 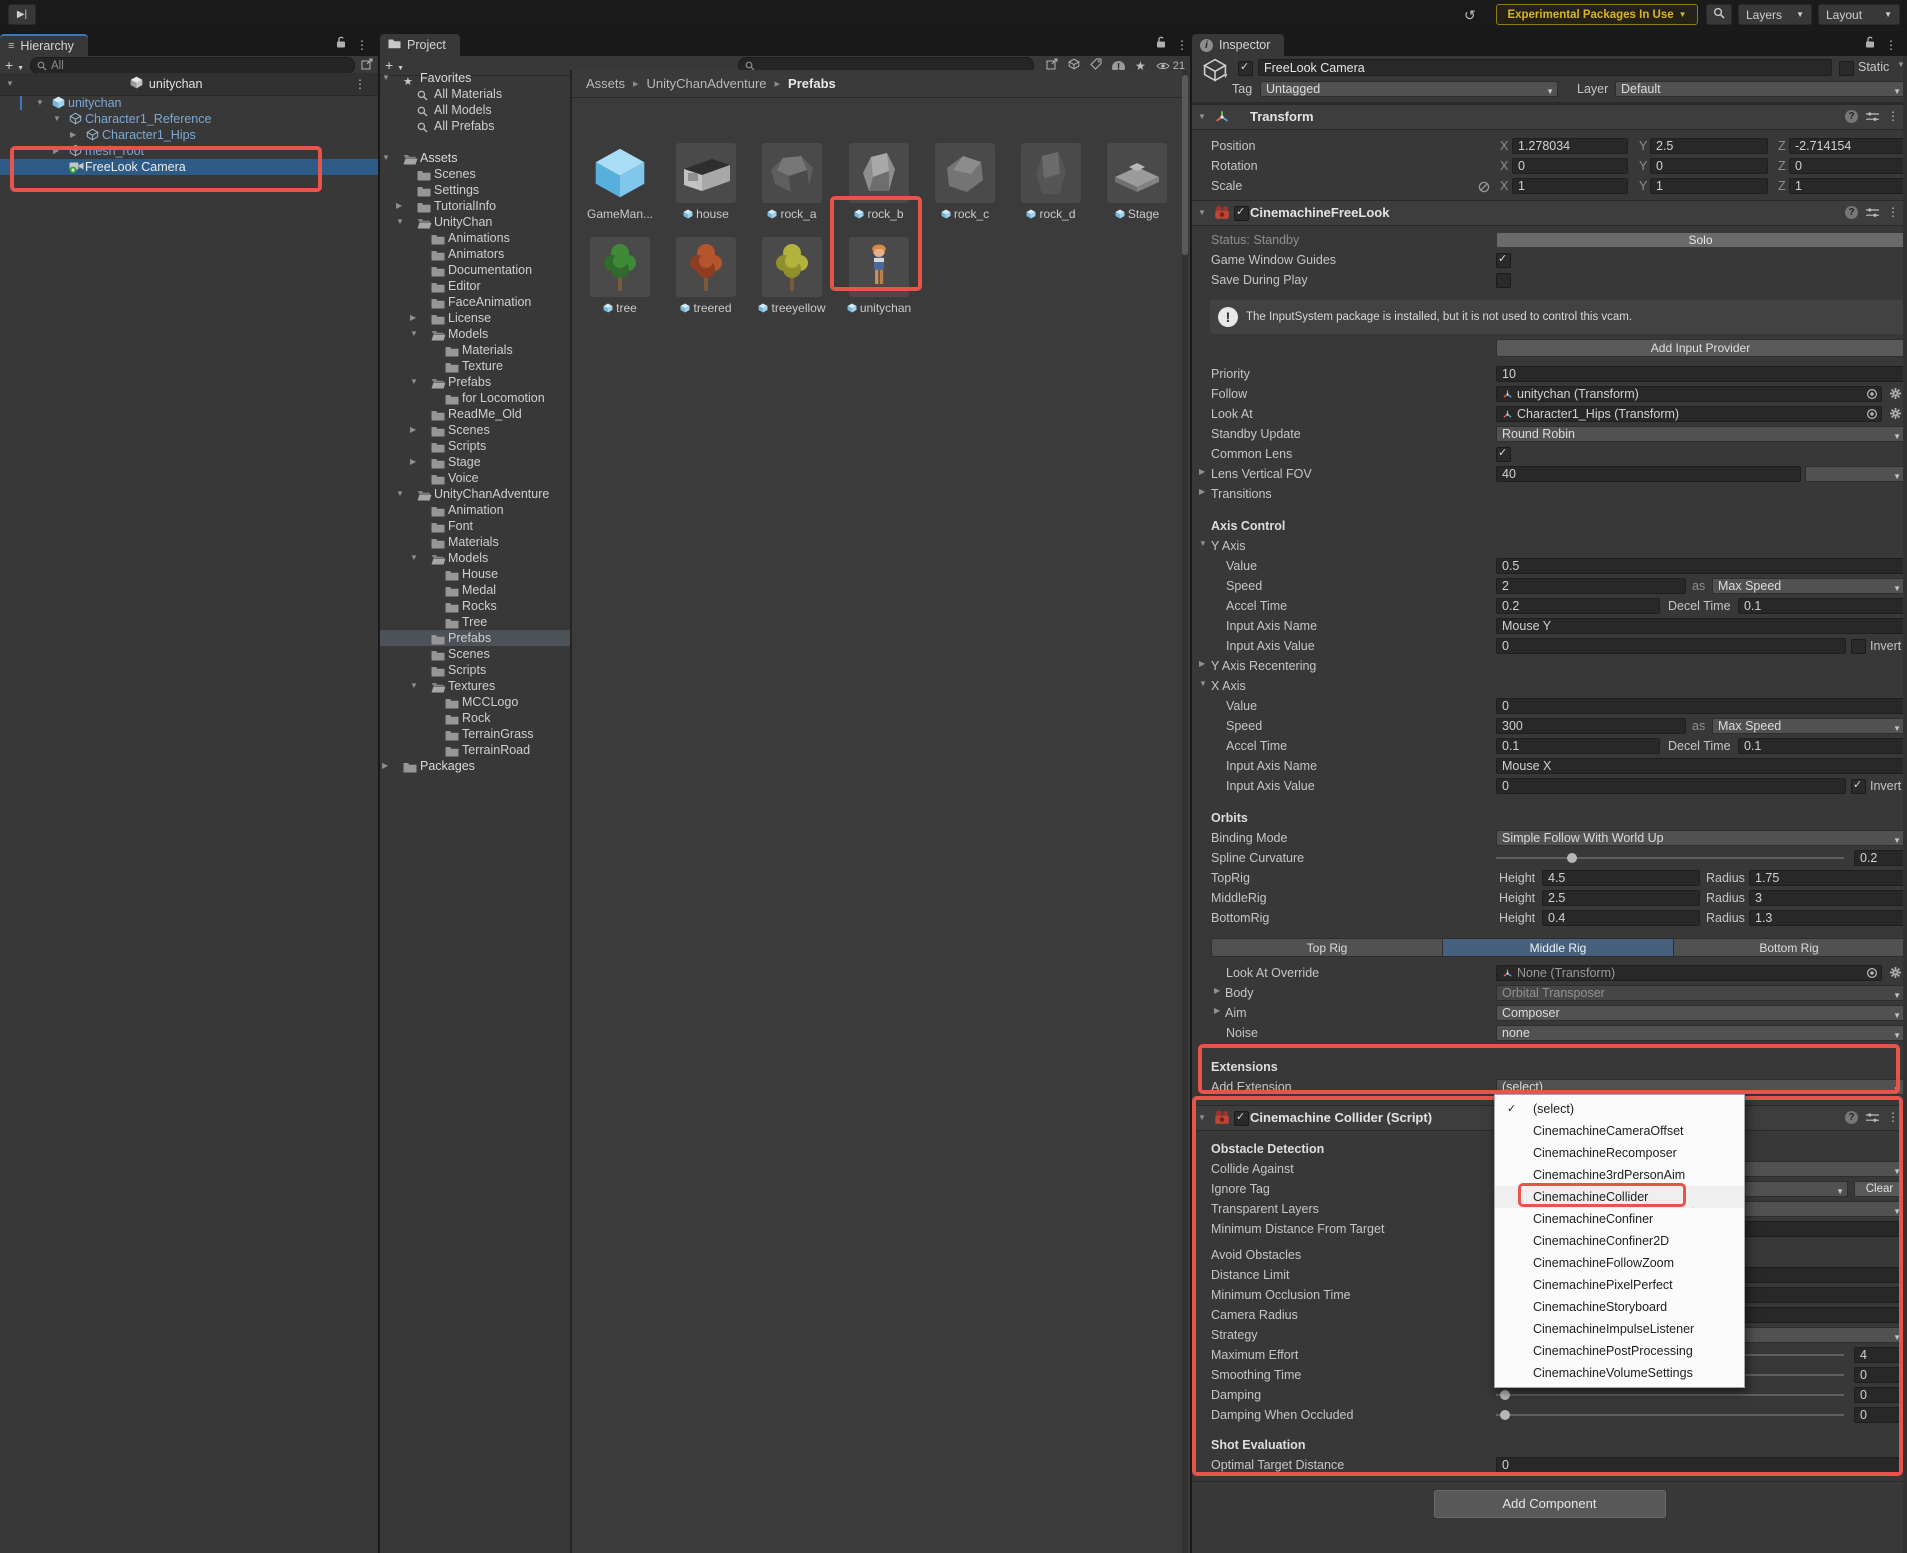 What do you see at coordinates (1503, 260) in the screenshot?
I see `checkbox-game-window-guides` at bounding box center [1503, 260].